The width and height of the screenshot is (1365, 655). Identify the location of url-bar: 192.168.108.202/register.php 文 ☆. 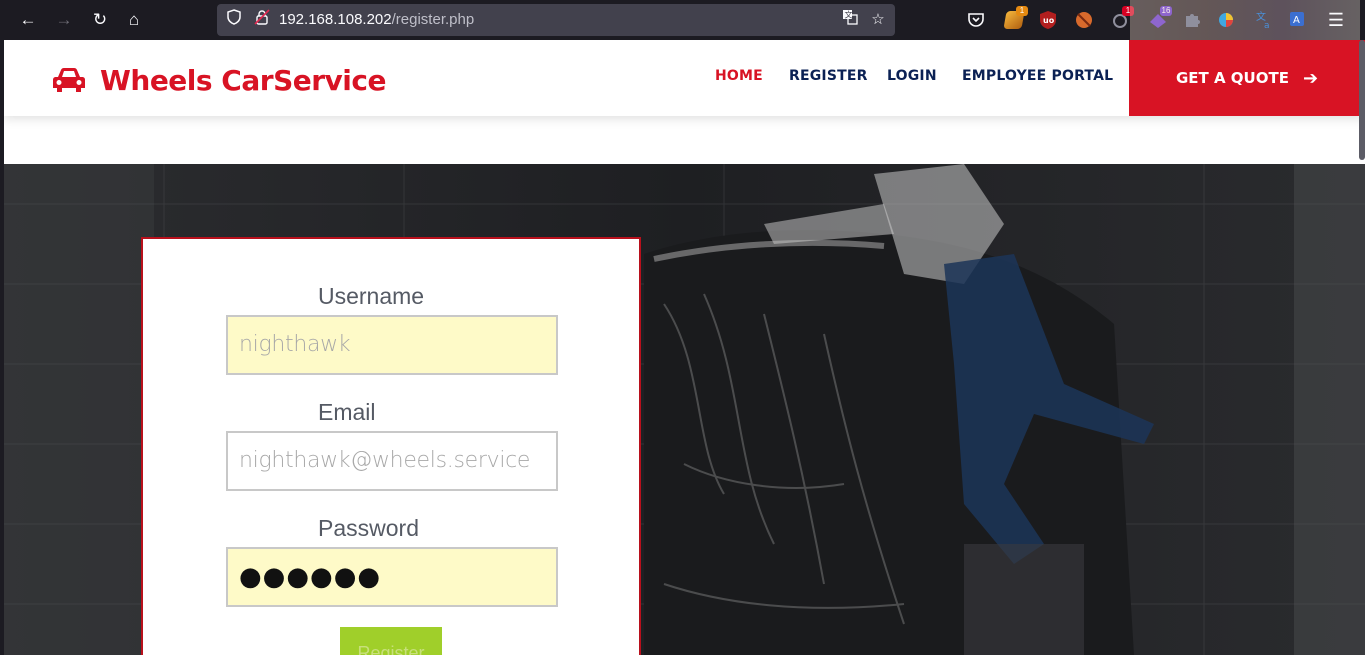
(556, 20).